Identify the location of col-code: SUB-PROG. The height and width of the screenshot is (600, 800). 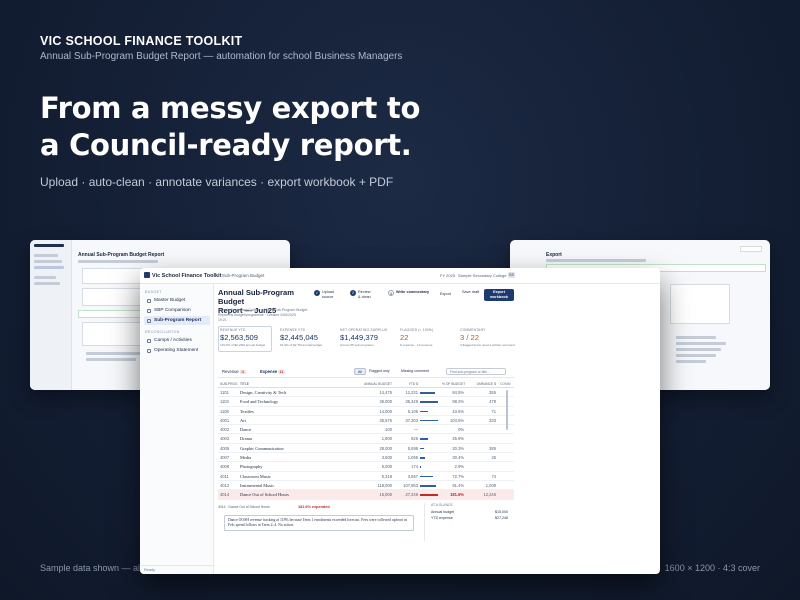
(229, 384).